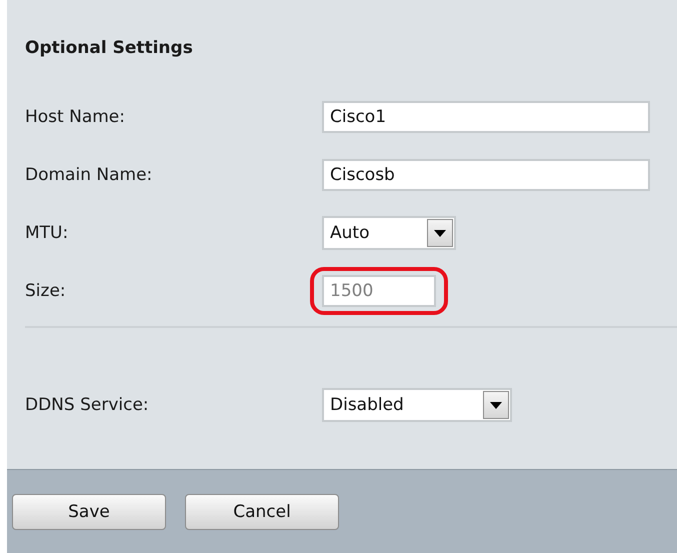 Image resolution: width=677 pixels, height=553 pixels. Describe the element at coordinates (109, 48) in the screenshot. I see `section-title: Optional Settings` at that location.